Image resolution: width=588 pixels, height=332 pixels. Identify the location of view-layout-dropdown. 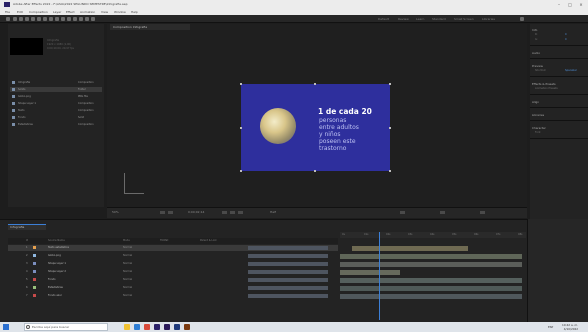
(402, 212).